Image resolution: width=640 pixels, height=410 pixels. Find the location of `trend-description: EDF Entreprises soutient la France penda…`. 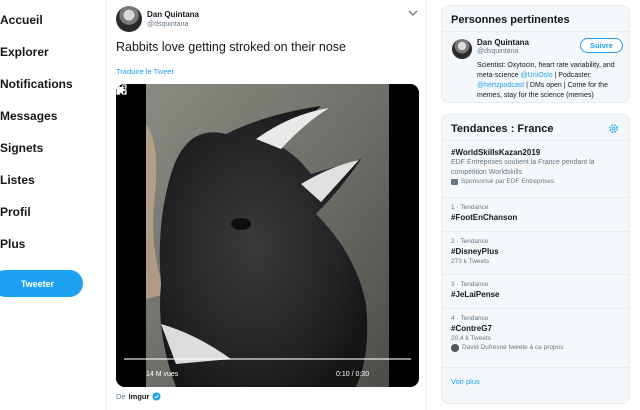

trend-description: EDF Entreprises soutient la France penda… is located at coordinates (523, 167).